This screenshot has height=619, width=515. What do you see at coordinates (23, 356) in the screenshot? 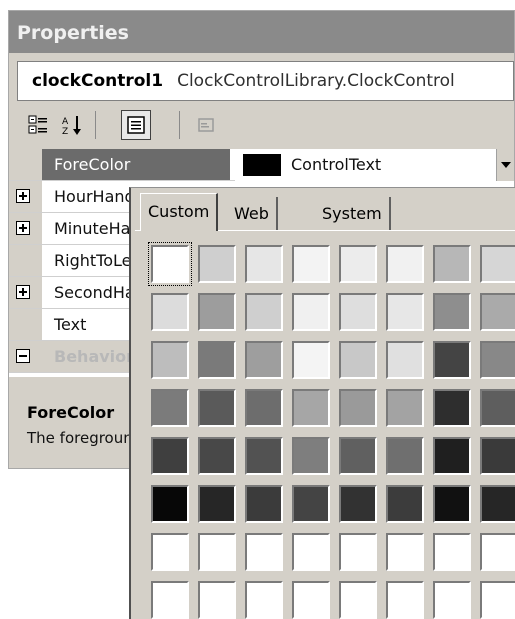
I see `collapse-minus-icon` at bounding box center [23, 356].